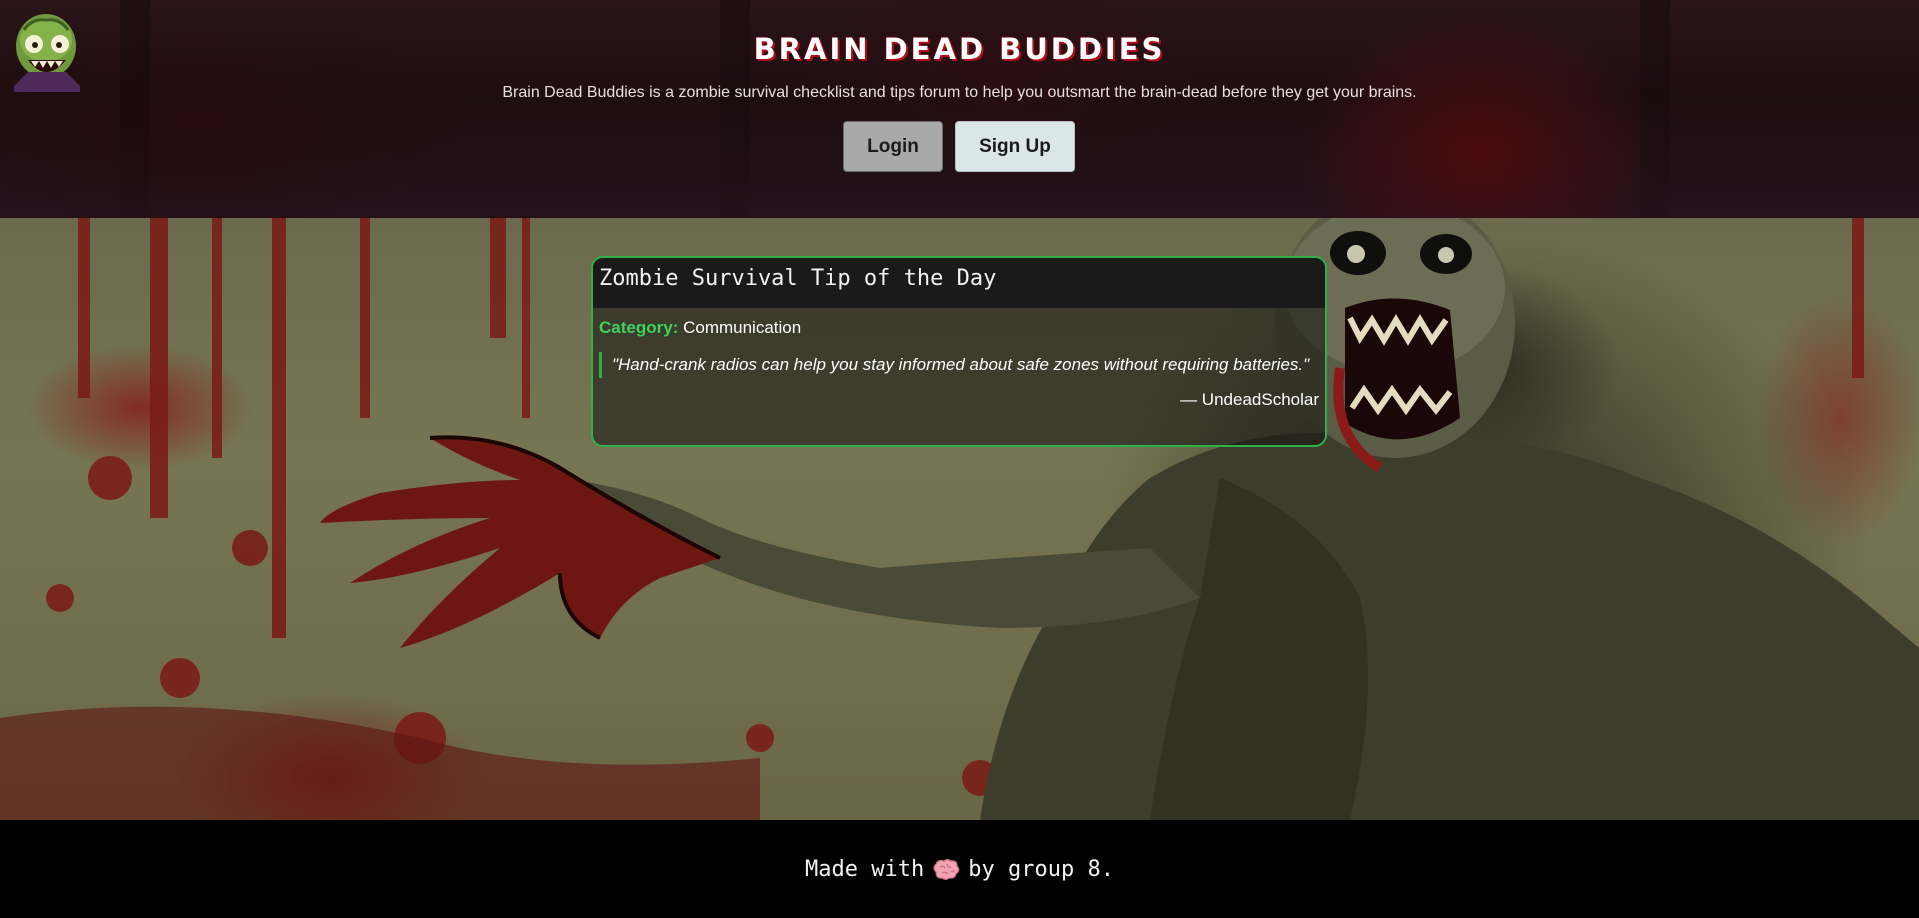 Image resolution: width=1919 pixels, height=918 pixels. What do you see at coordinates (1249, 399) in the screenshot?
I see `tip-author: — UndeadScholar` at bounding box center [1249, 399].